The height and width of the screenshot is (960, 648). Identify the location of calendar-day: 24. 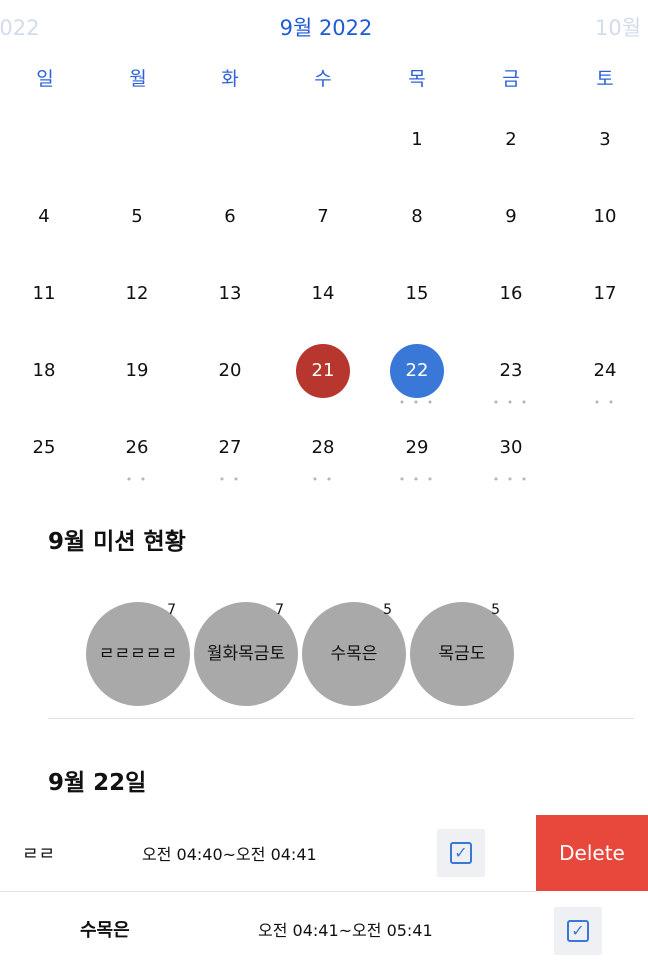
(603, 371).